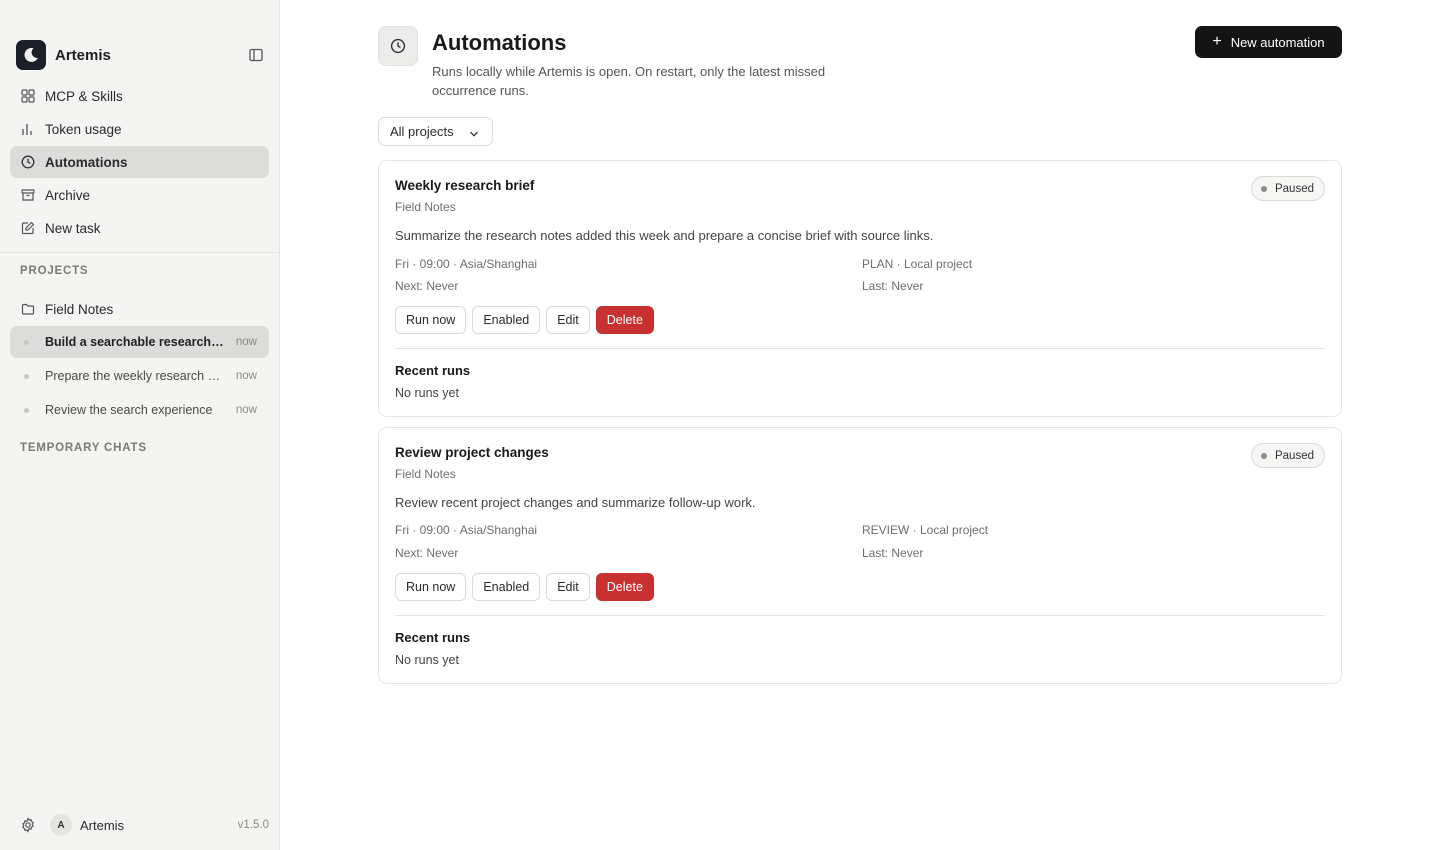 This screenshot has width=1440, height=850. I want to click on project-name: Field Notes, so click(79, 309).